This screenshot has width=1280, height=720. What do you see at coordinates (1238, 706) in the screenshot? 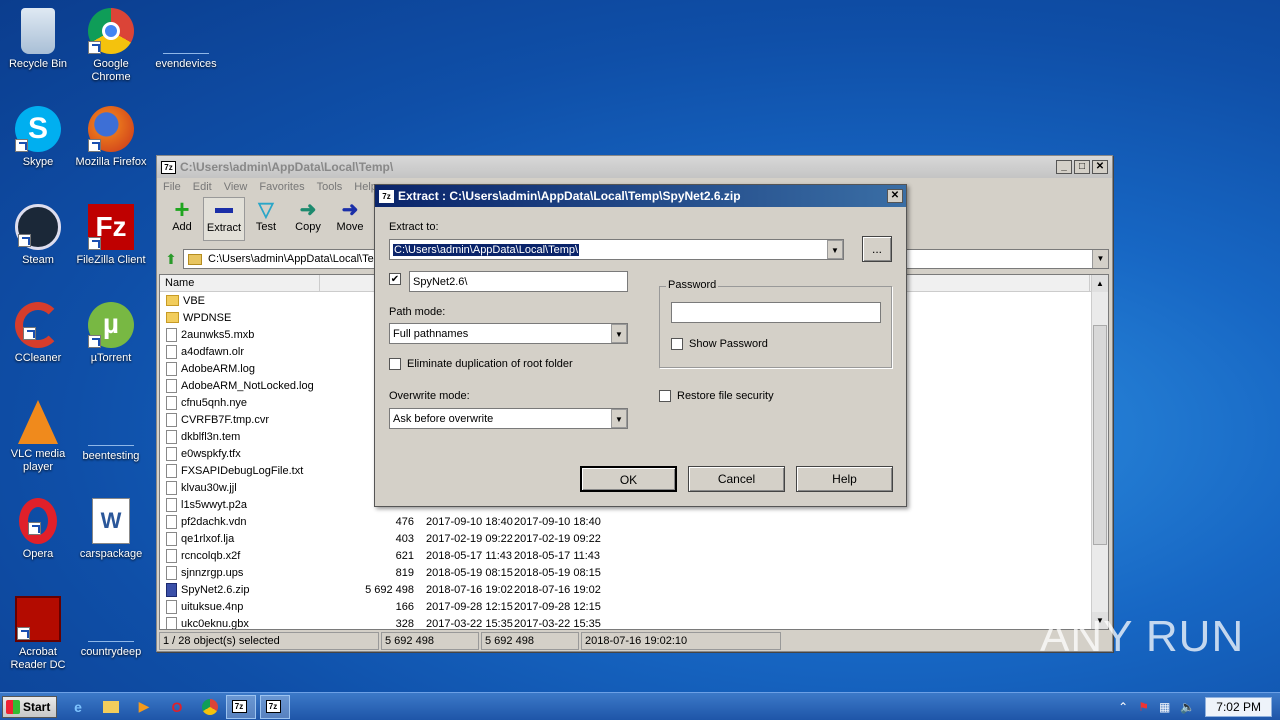
I see `clock: 7:02 PM` at bounding box center [1238, 706].